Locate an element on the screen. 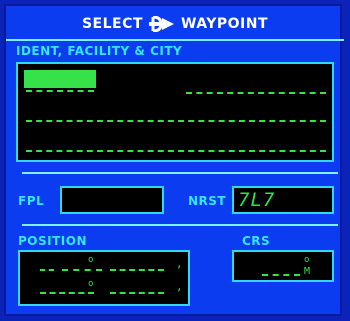 The image size is (350, 321). page-title: SELECT WAYPOINT is located at coordinates (175, 24).